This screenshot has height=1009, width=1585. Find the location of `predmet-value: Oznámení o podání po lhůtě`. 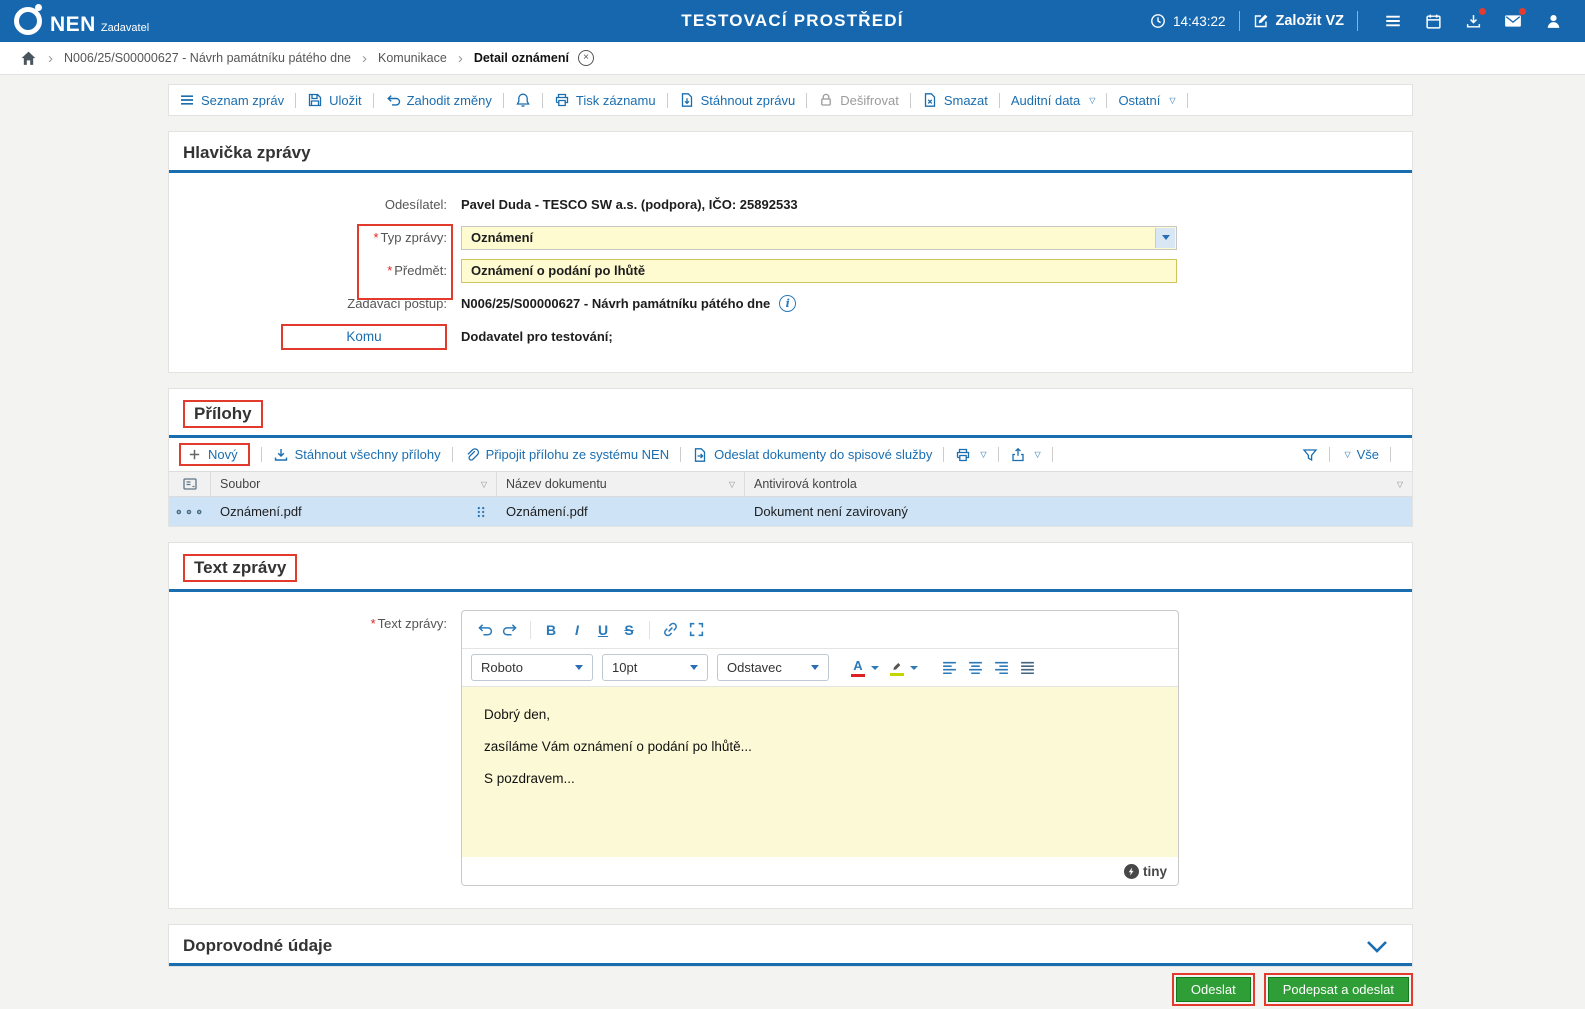

predmet-value: Oznámení o podání po lhůtě is located at coordinates (558, 270).